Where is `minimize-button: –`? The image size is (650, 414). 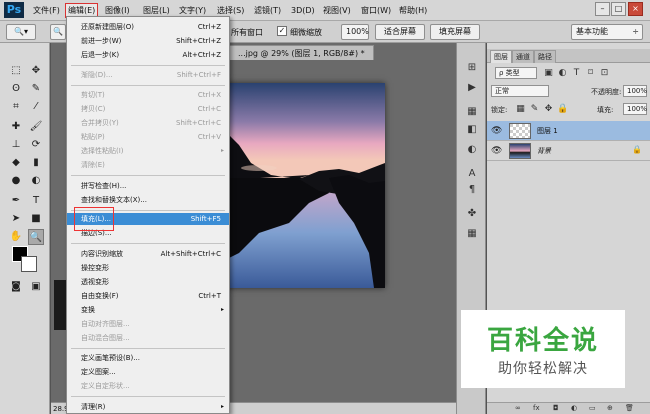
minimize-button: – is located at coordinates (602, 9).